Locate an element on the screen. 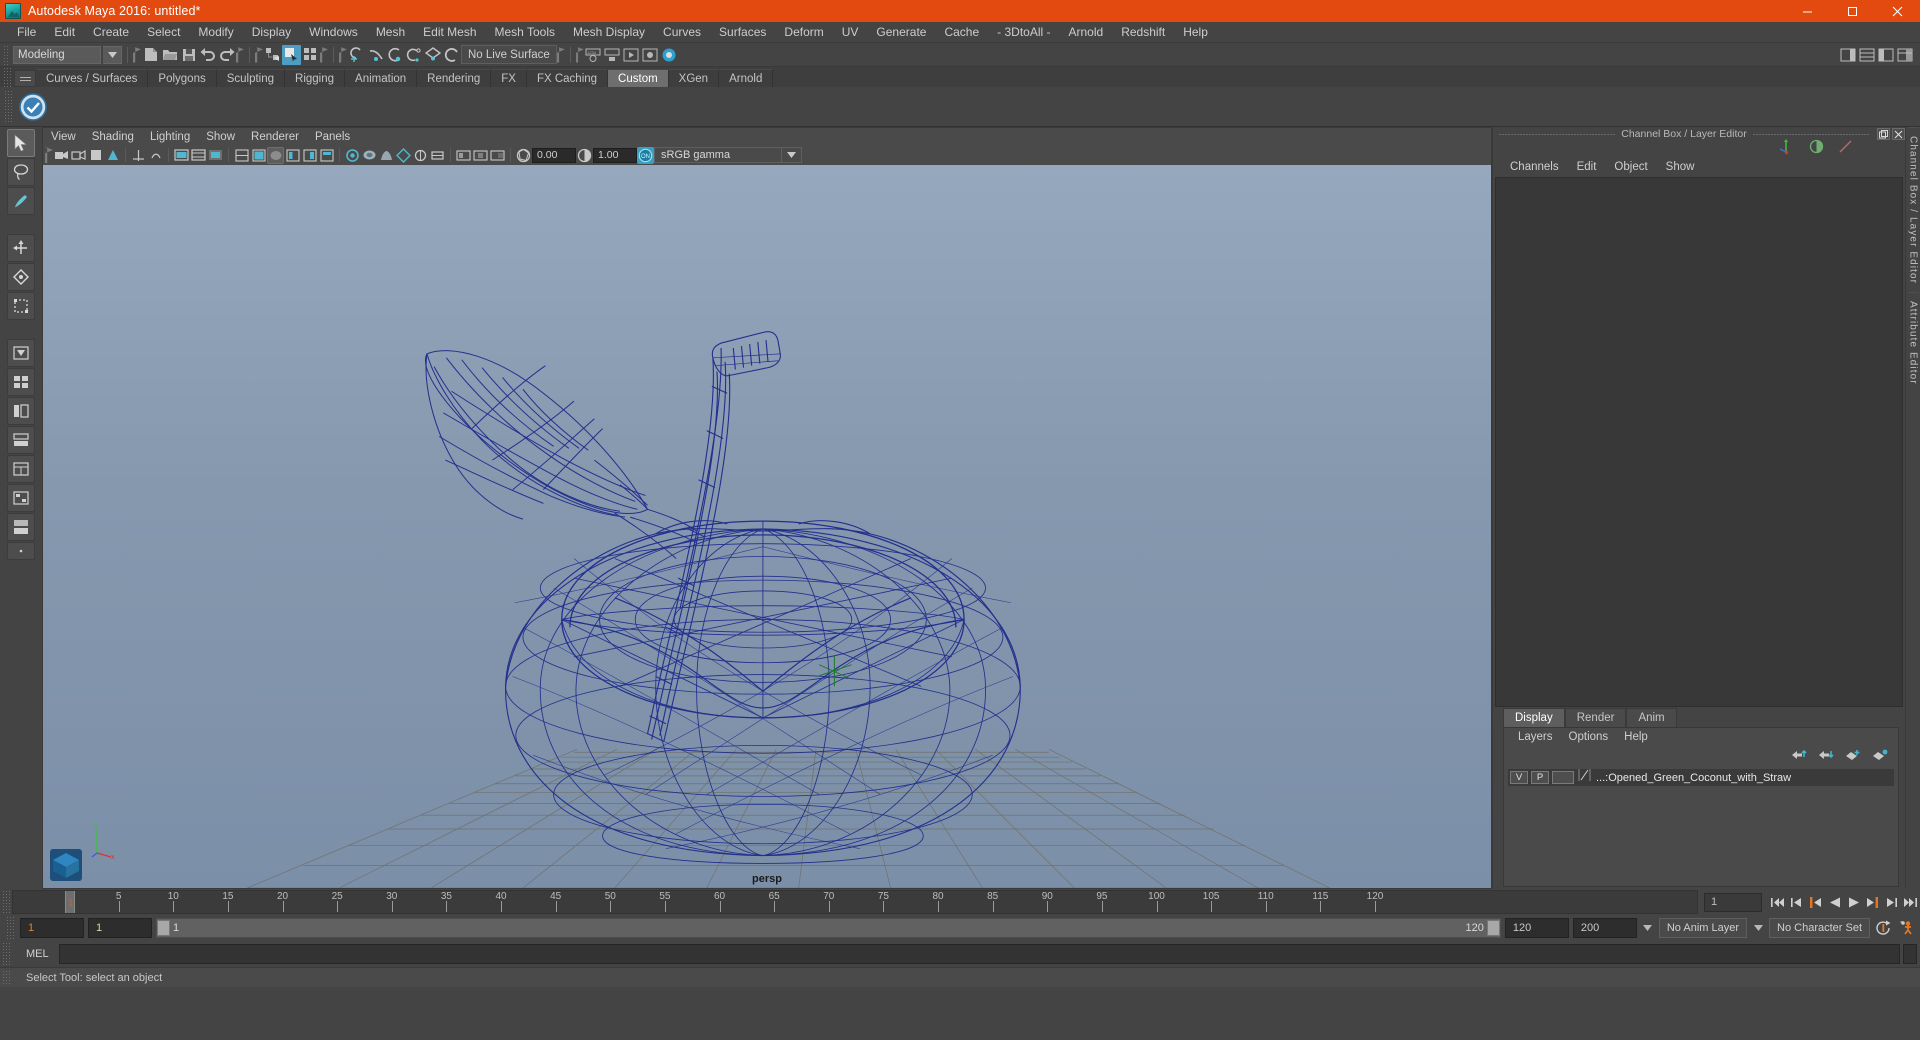  shelf-tab-fx: FX is located at coordinates (509, 78).